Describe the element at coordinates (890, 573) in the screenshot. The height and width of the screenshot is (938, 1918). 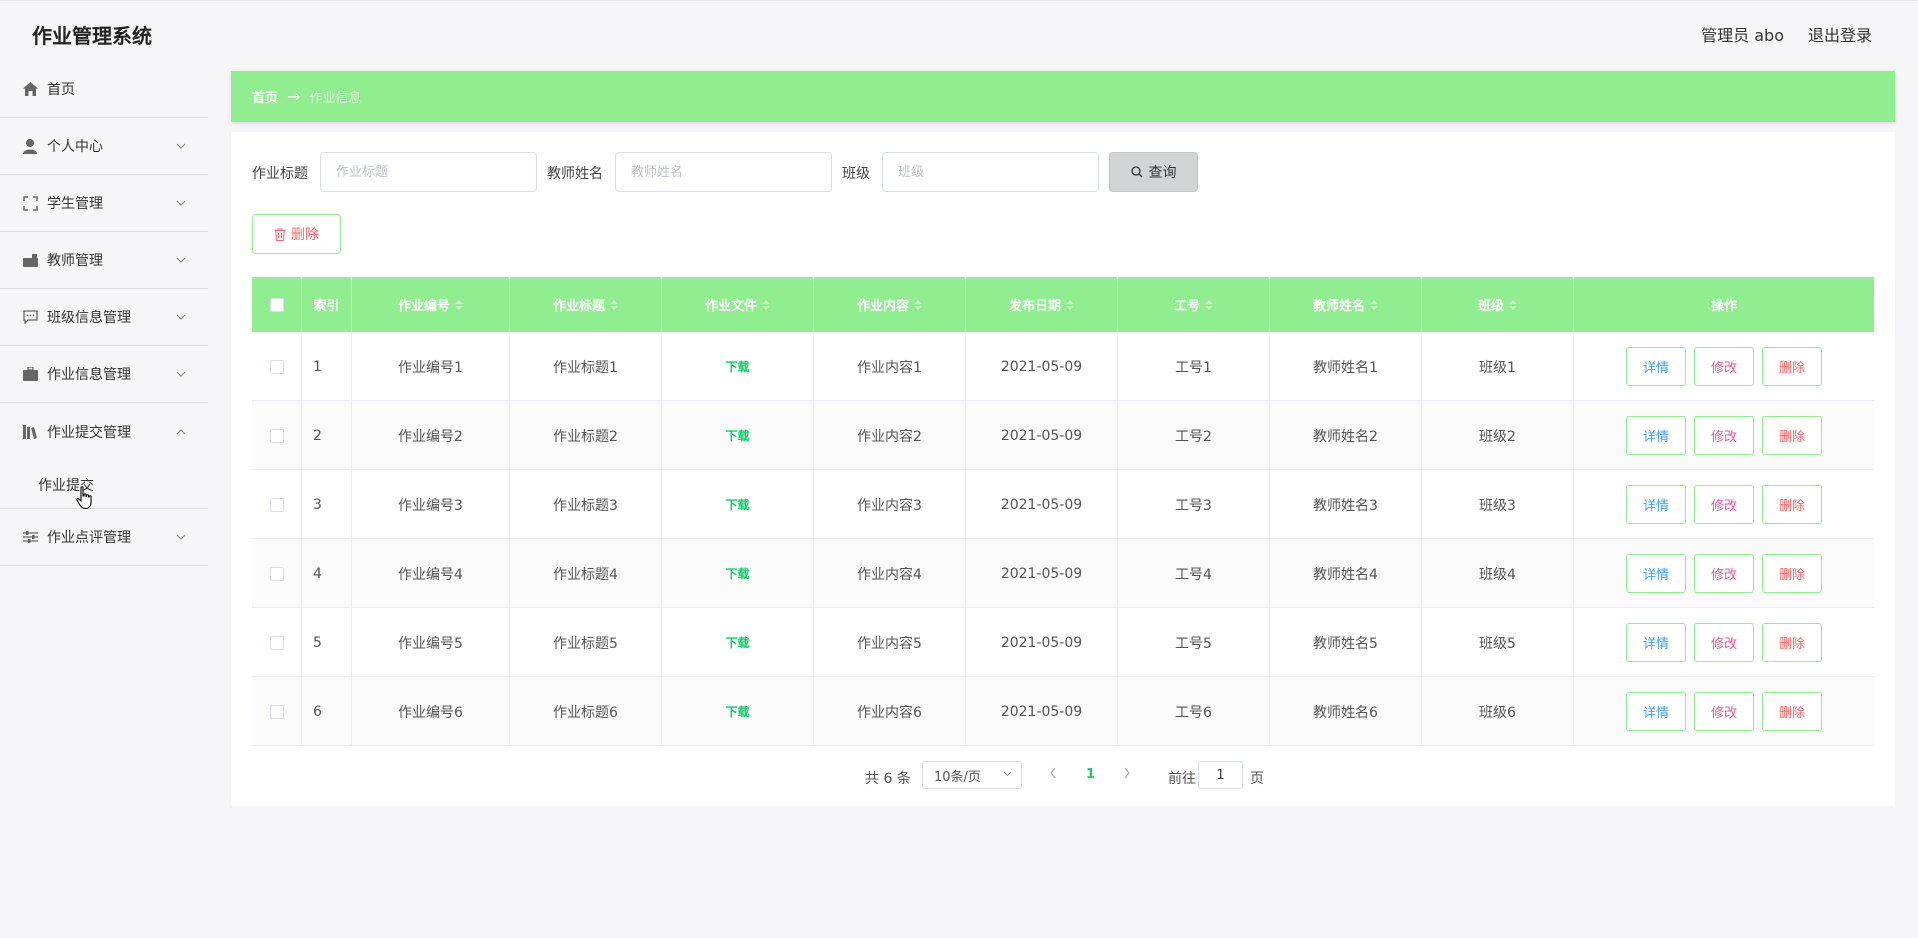
I see `table-cell-content: 作业内容4` at that location.